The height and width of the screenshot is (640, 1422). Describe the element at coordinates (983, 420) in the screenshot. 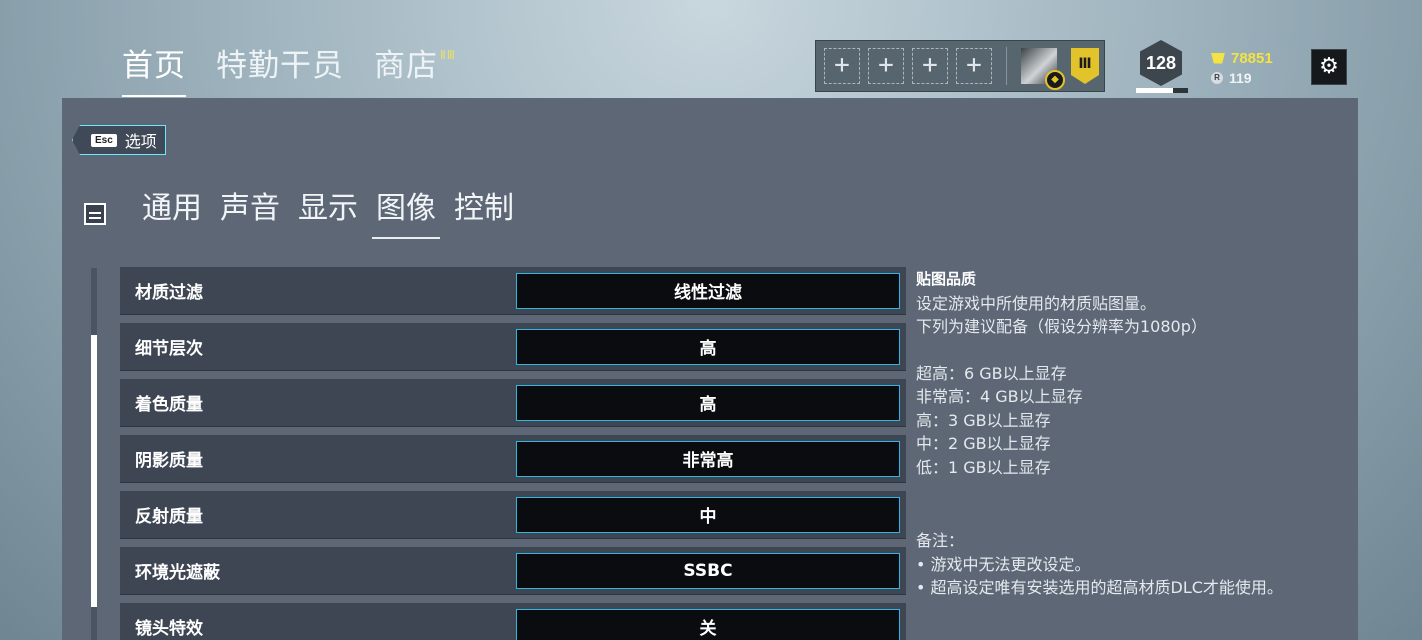

I see `requirement-line: 高：3 GB以上显存` at that location.